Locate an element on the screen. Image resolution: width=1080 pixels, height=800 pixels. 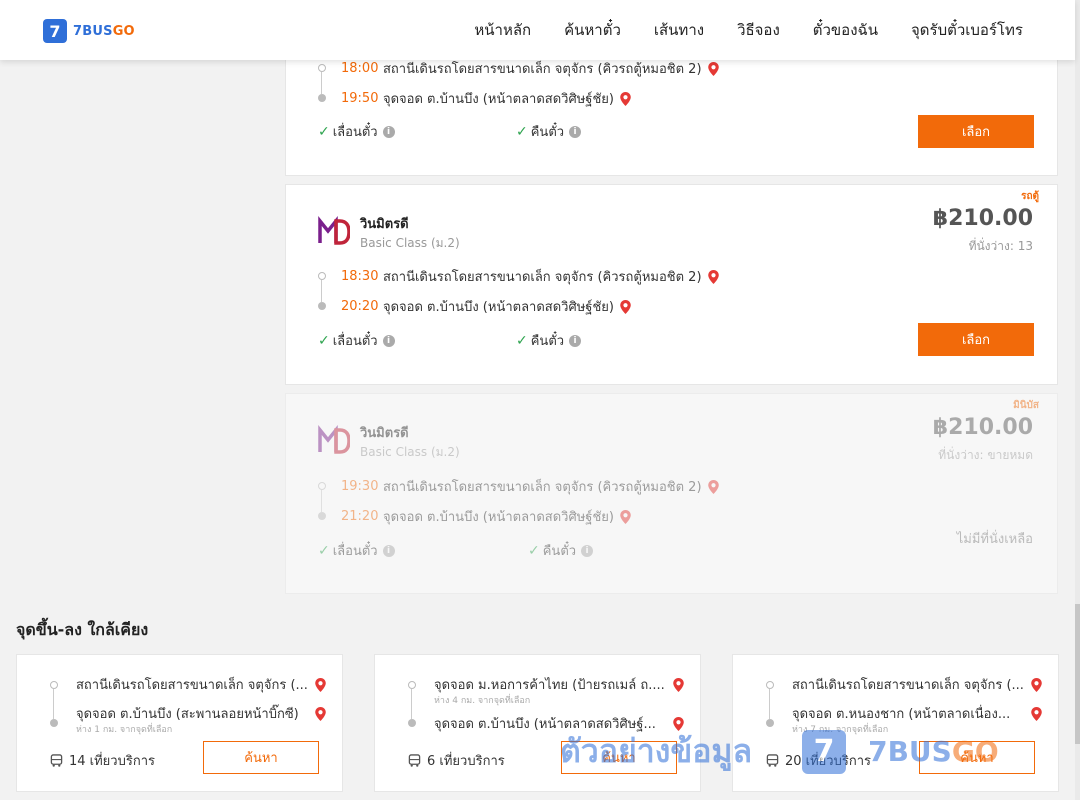
ticket-price: ฿210.00 is located at coordinates (982, 218).